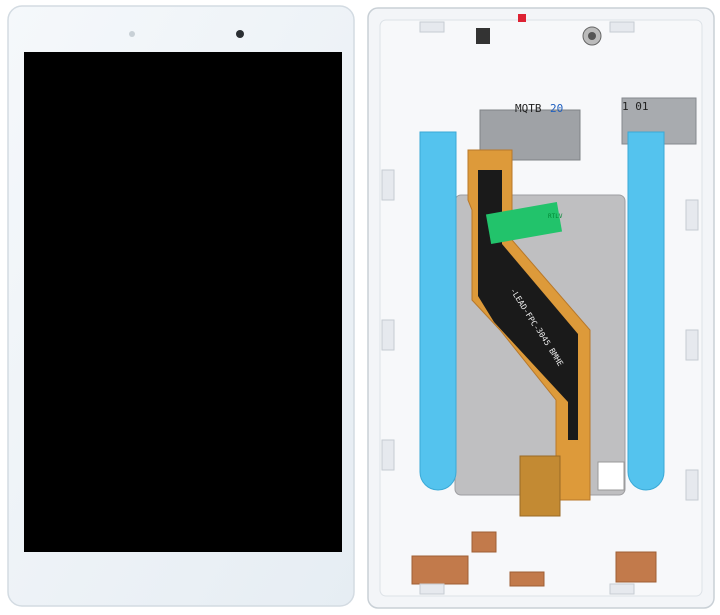  Describe the element at coordinates (483, 36) in the screenshot. I see `camera-housing` at that location.